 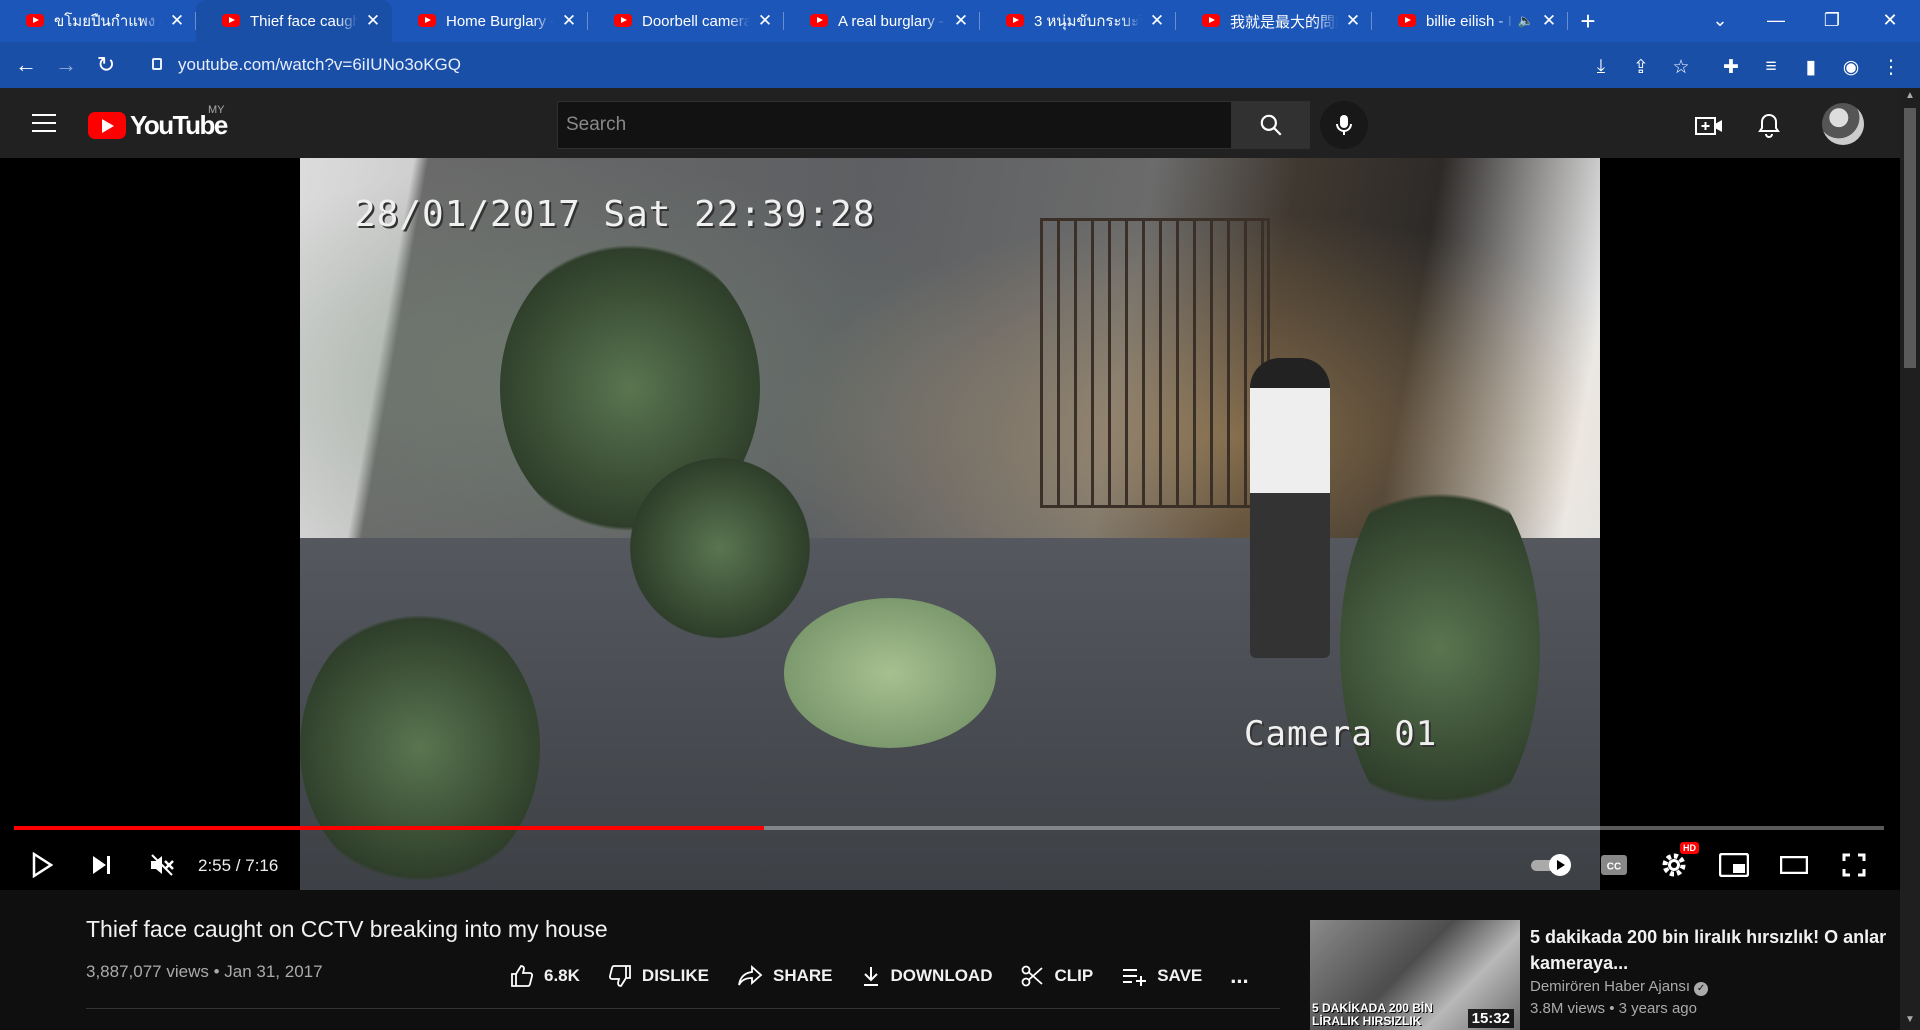 I want to click on channel-name: Demirören Haber Ajansı, so click(x=1610, y=986).